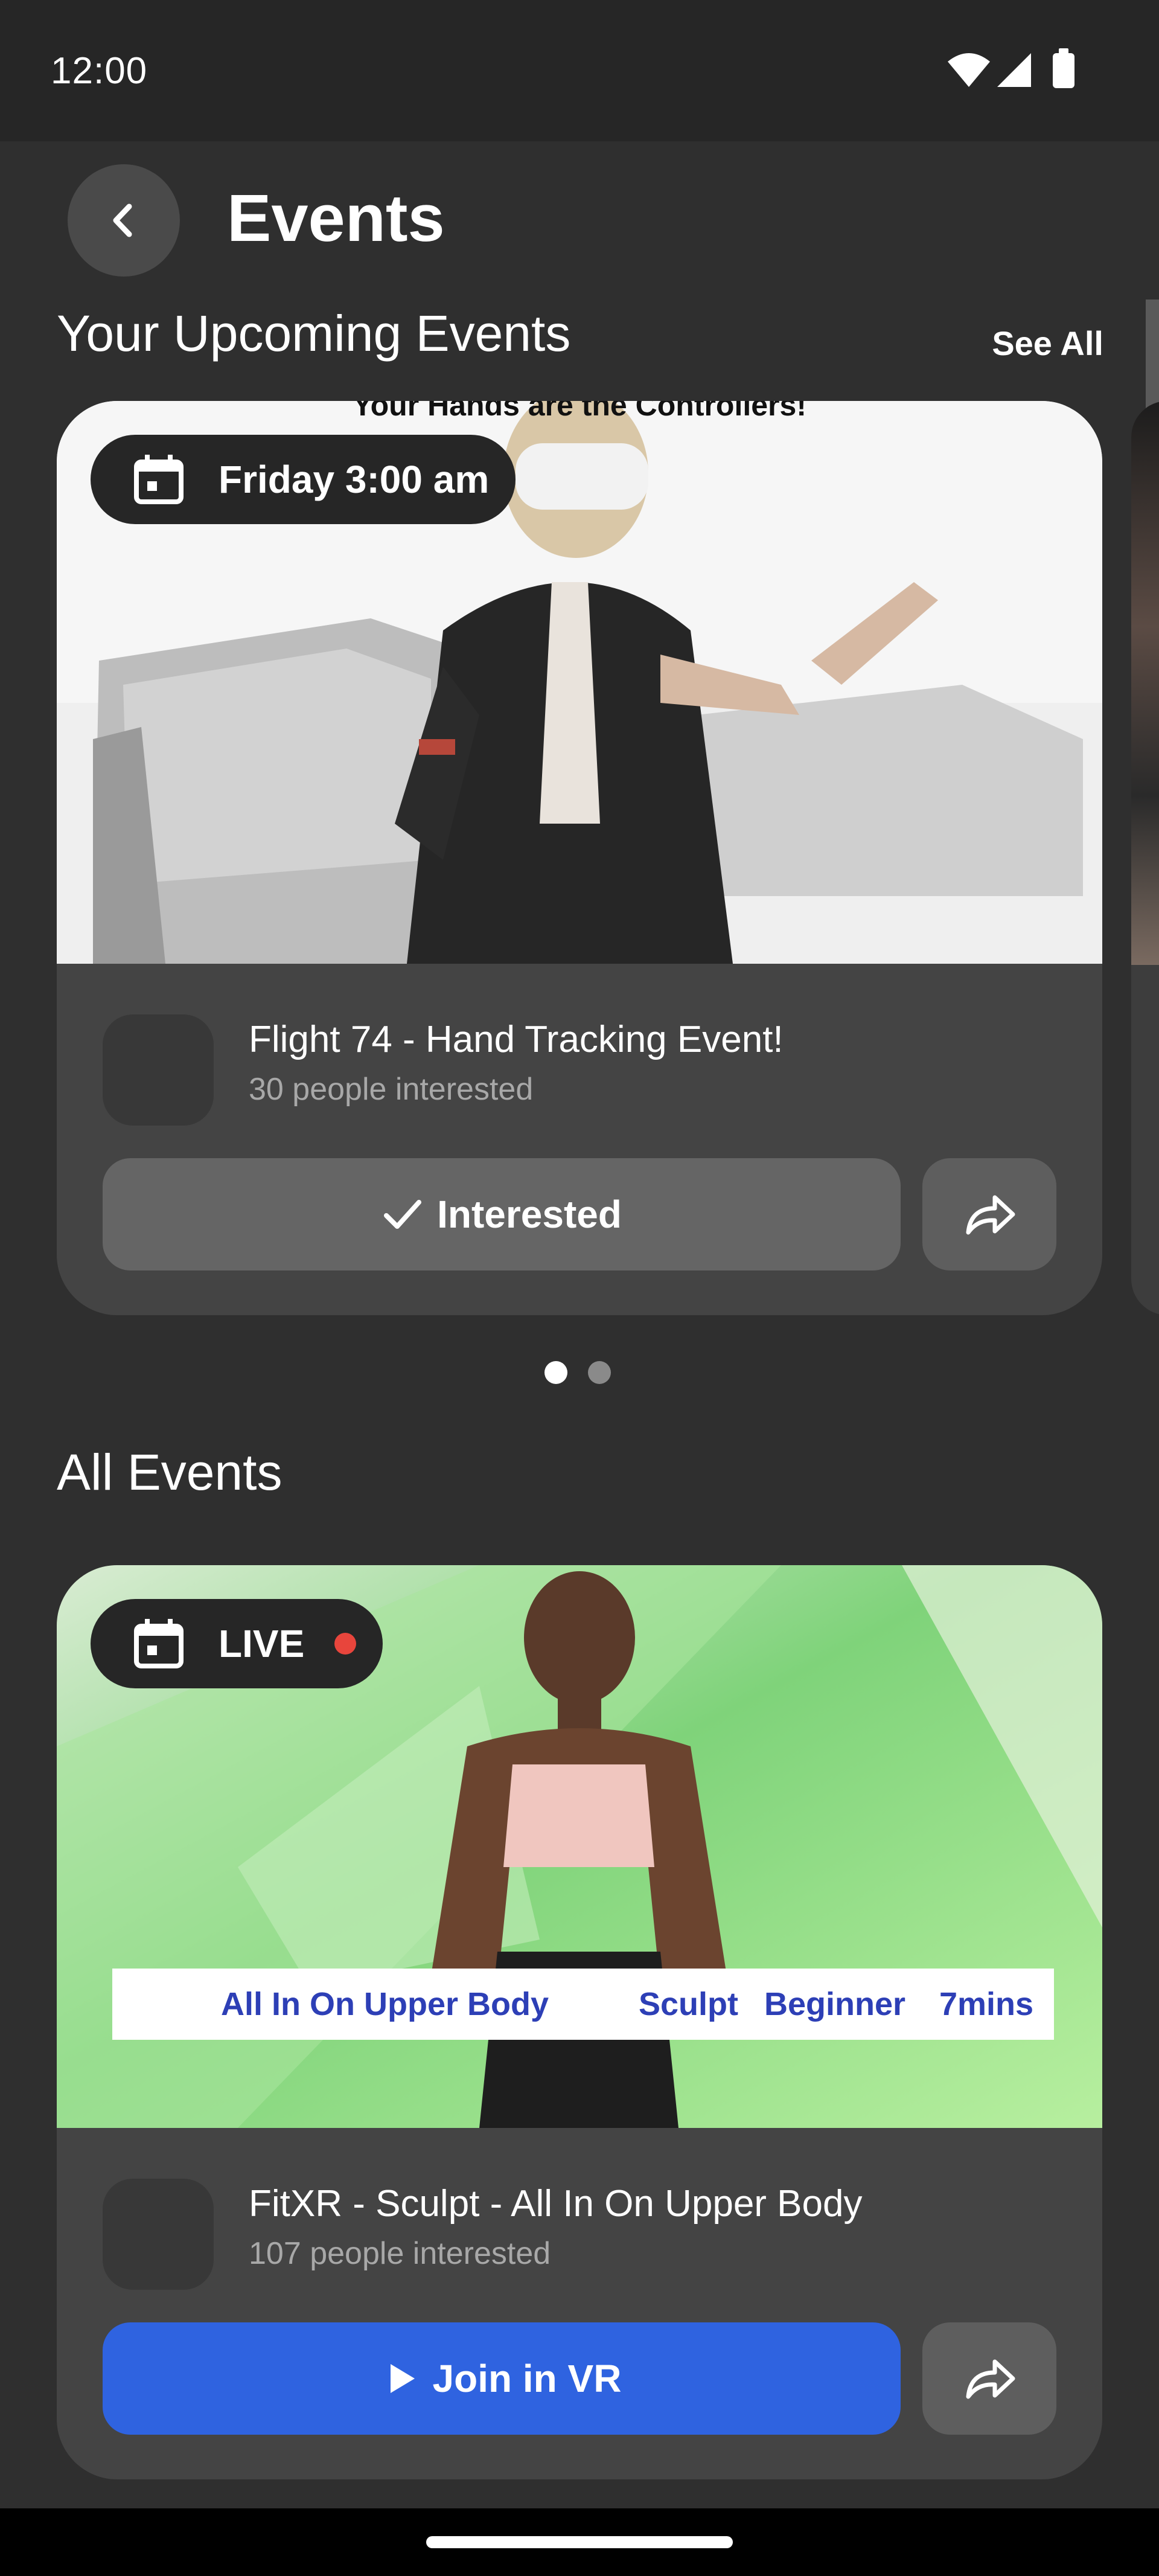 This screenshot has height=2576, width=1159. I want to click on join-in-vr-button: Join in VR, so click(502, 2378).